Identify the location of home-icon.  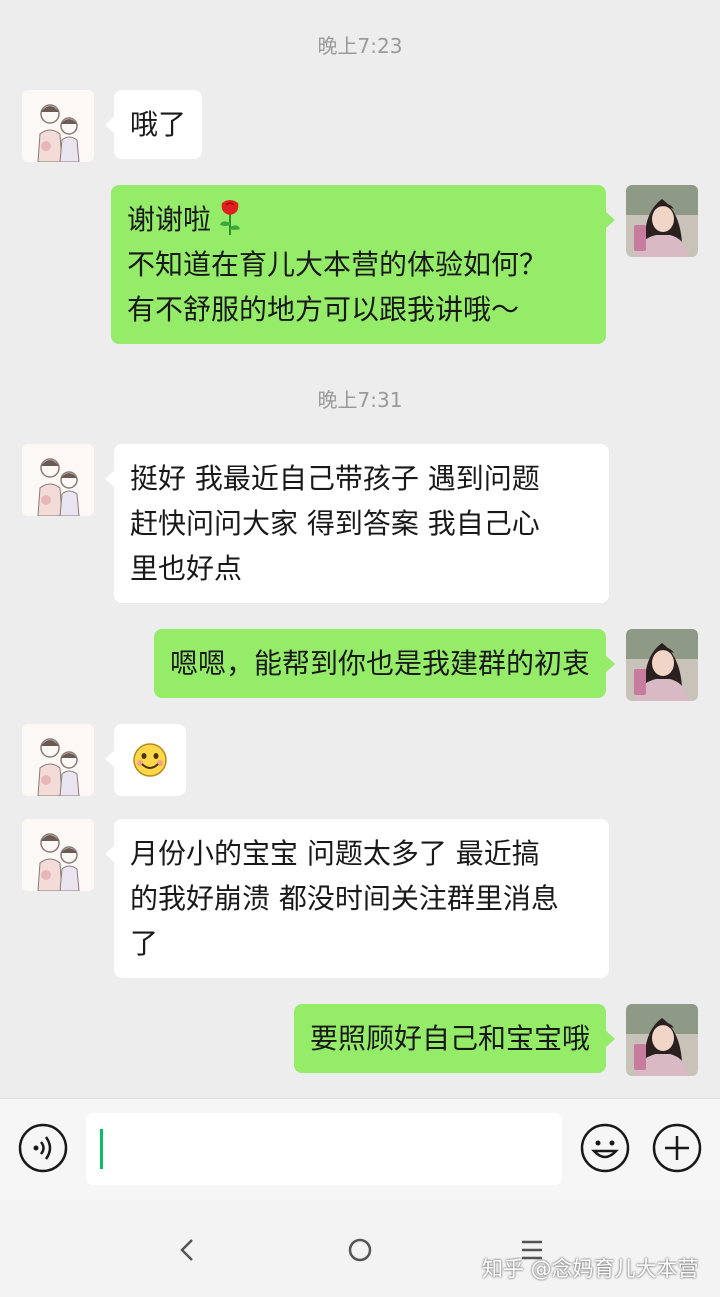
(360, 1250).